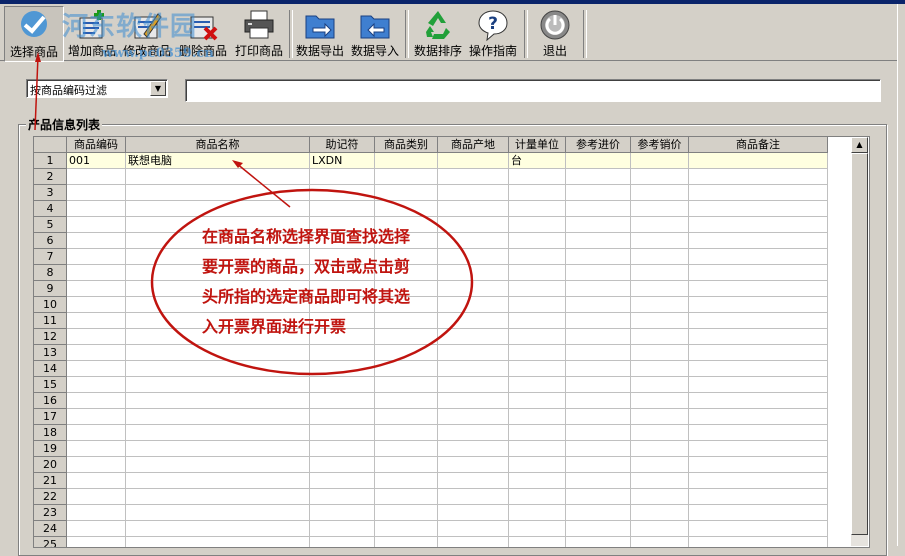 Image resolution: width=905 pixels, height=556 pixels. What do you see at coordinates (431, 497) in the screenshot?
I see `table-row: 22` at bounding box center [431, 497].